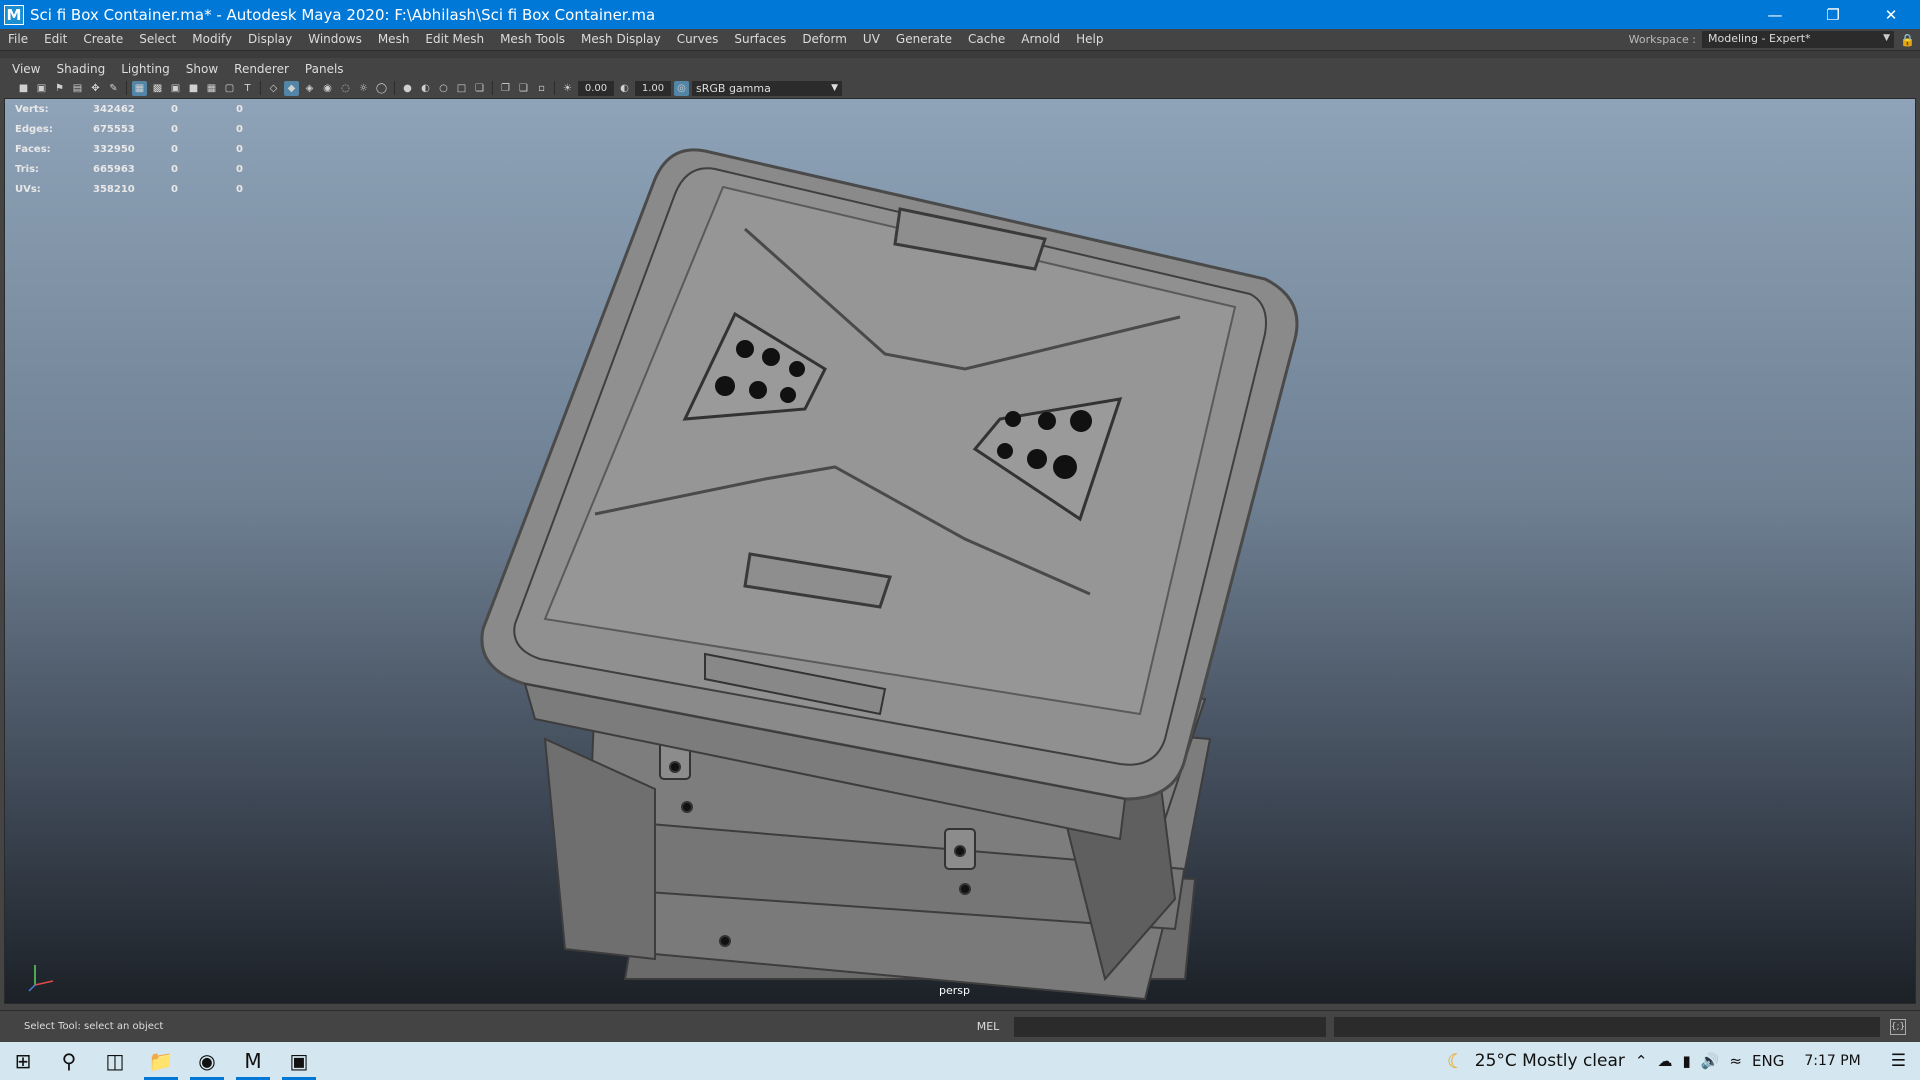  Describe the element at coordinates (115, 1061) in the screenshot. I see `task-view-icon: ◫` at that location.